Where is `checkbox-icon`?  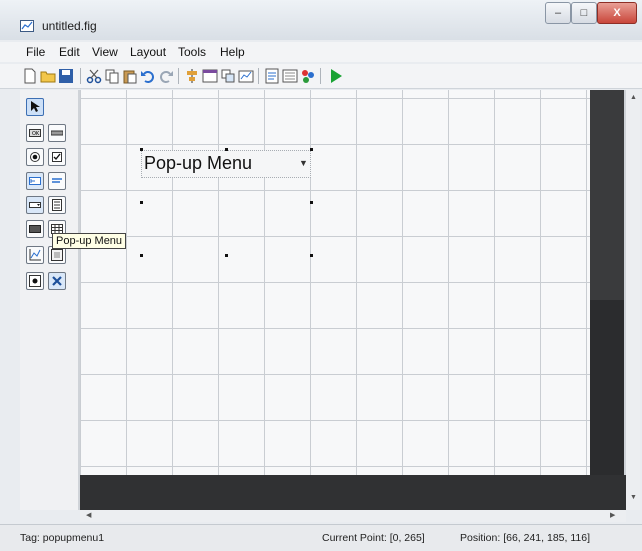 checkbox-icon is located at coordinates (57, 157).